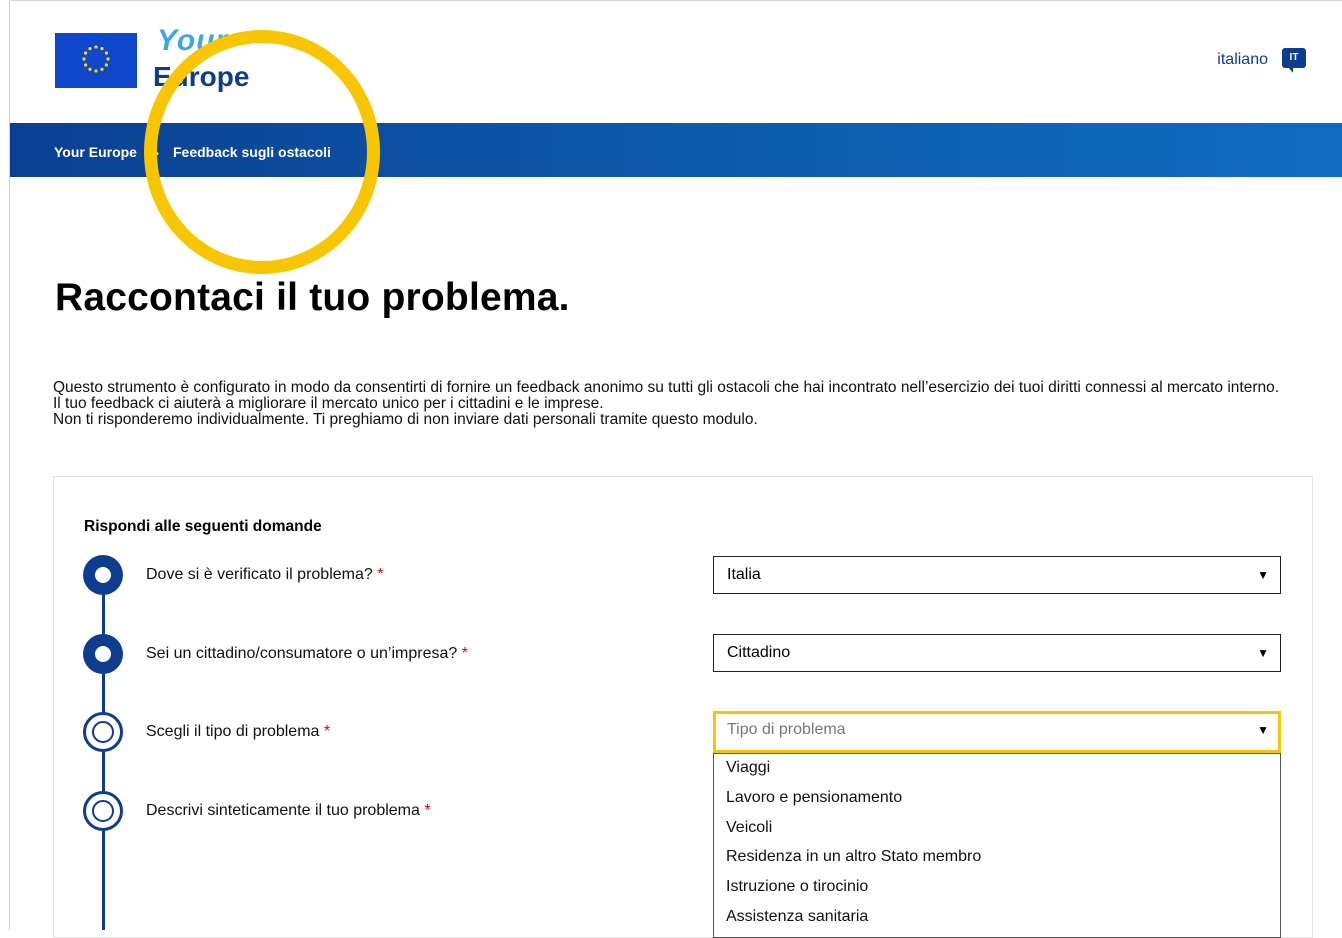 This screenshot has height=938, width=1342. I want to click on eu-flag-logo, so click(96, 60).